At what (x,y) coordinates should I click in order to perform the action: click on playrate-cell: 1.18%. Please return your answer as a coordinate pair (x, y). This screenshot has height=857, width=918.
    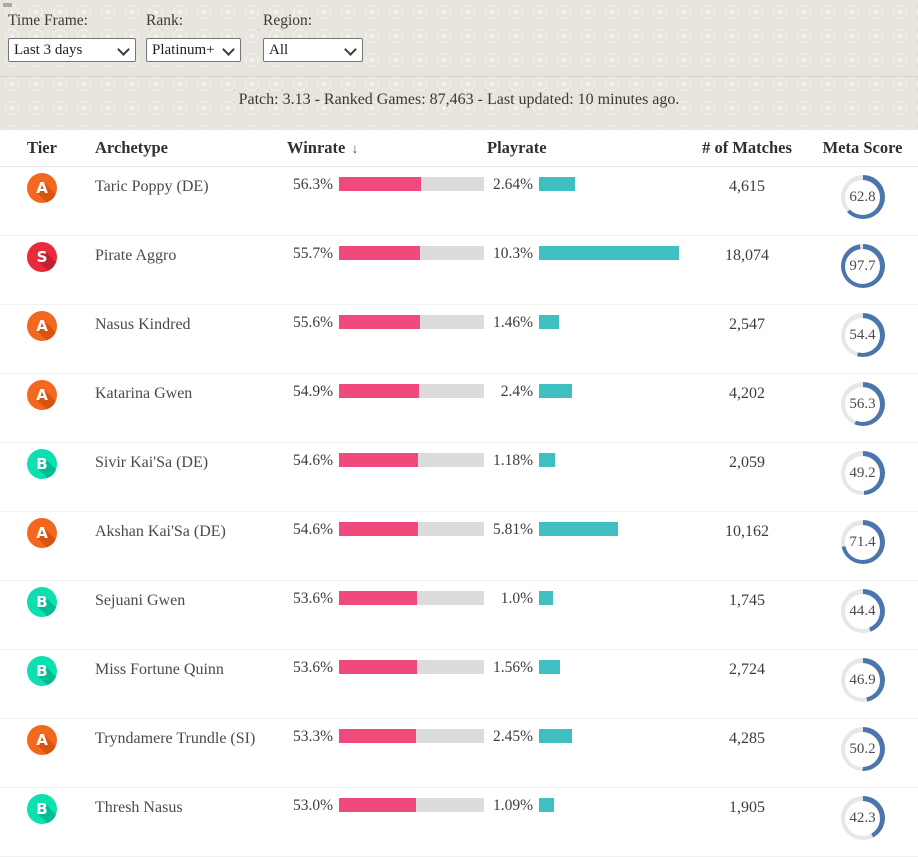
    Looking at the image, I should click on (587, 455).